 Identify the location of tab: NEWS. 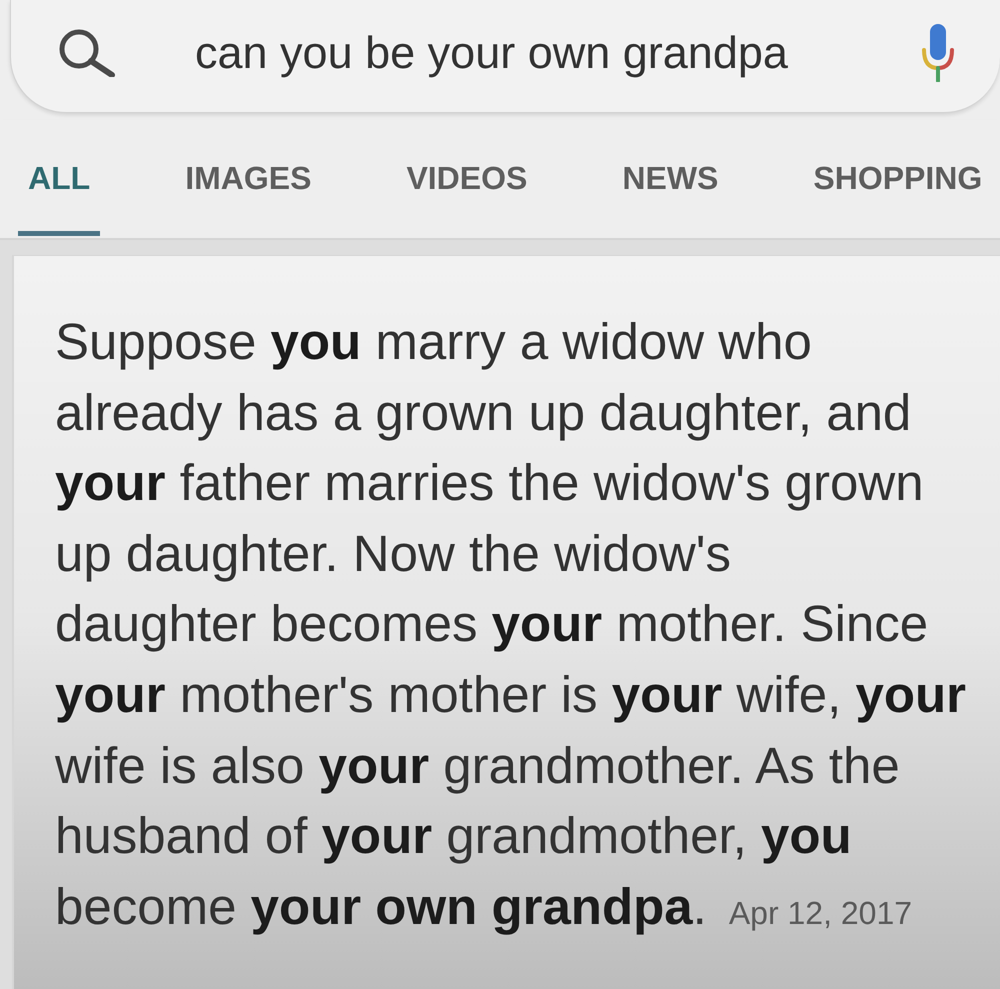
(670, 193).